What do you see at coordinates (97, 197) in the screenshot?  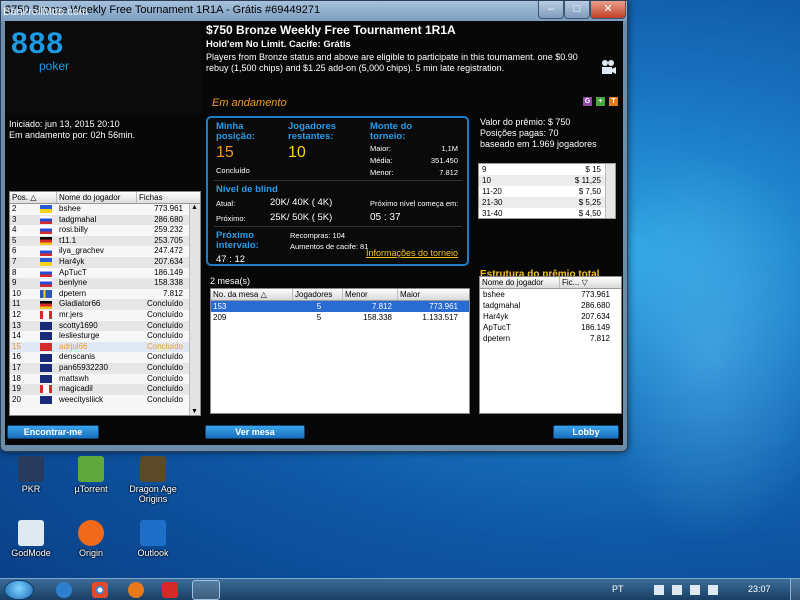 I see `col-name-header: Nome do jogador` at bounding box center [97, 197].